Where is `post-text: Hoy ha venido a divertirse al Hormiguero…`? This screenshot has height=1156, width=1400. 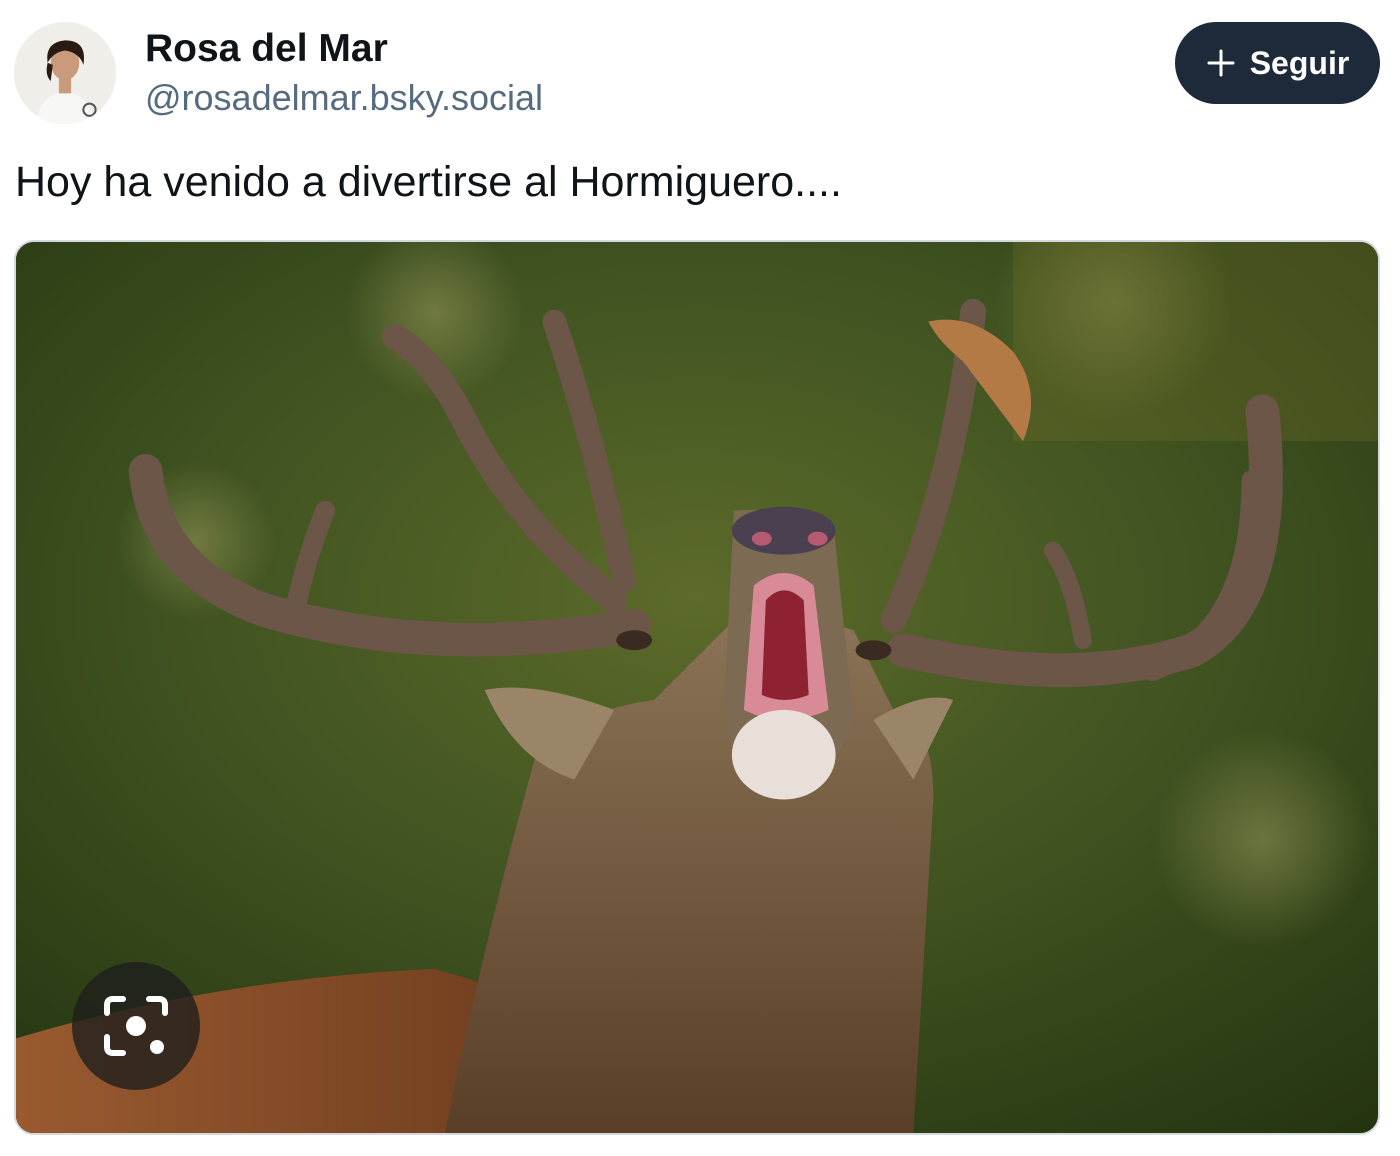
post-text: Hoy ha venido a divertirse al Hormiguero… is located at coordinates (428, 182).